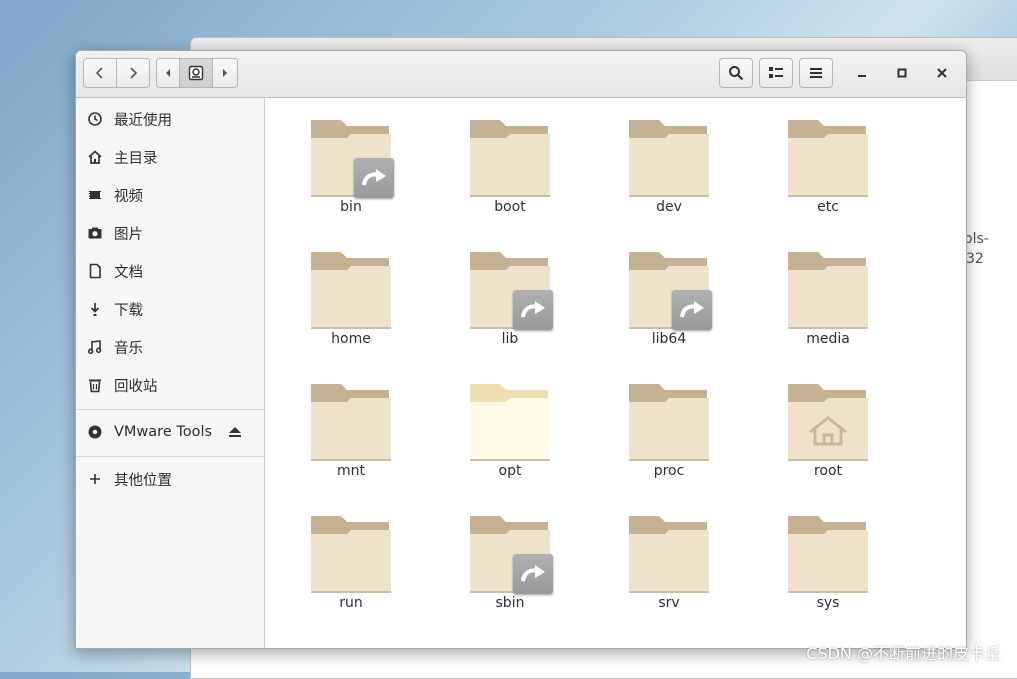  I want to click on sidebar-item-other-locations: 其他位置, so click(170, 479).